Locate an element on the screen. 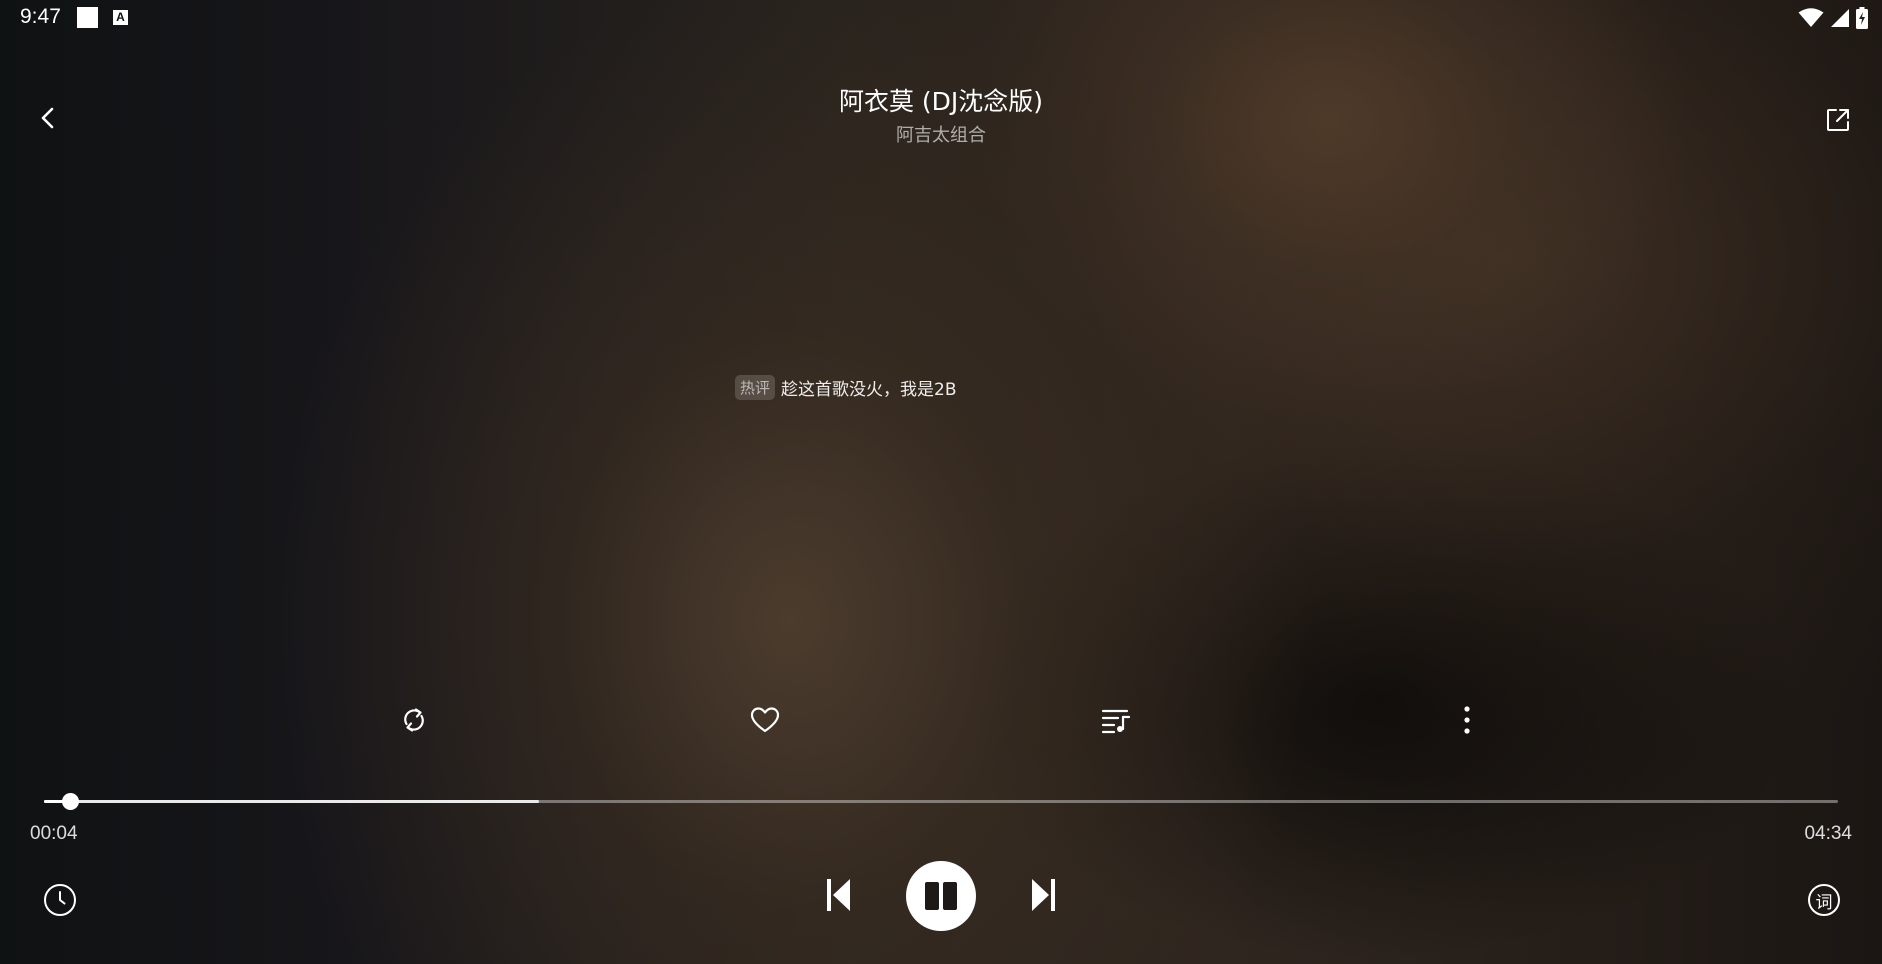 This screenshot has height=964, width=1882. repeat-button is located at coordinates (414, 720).